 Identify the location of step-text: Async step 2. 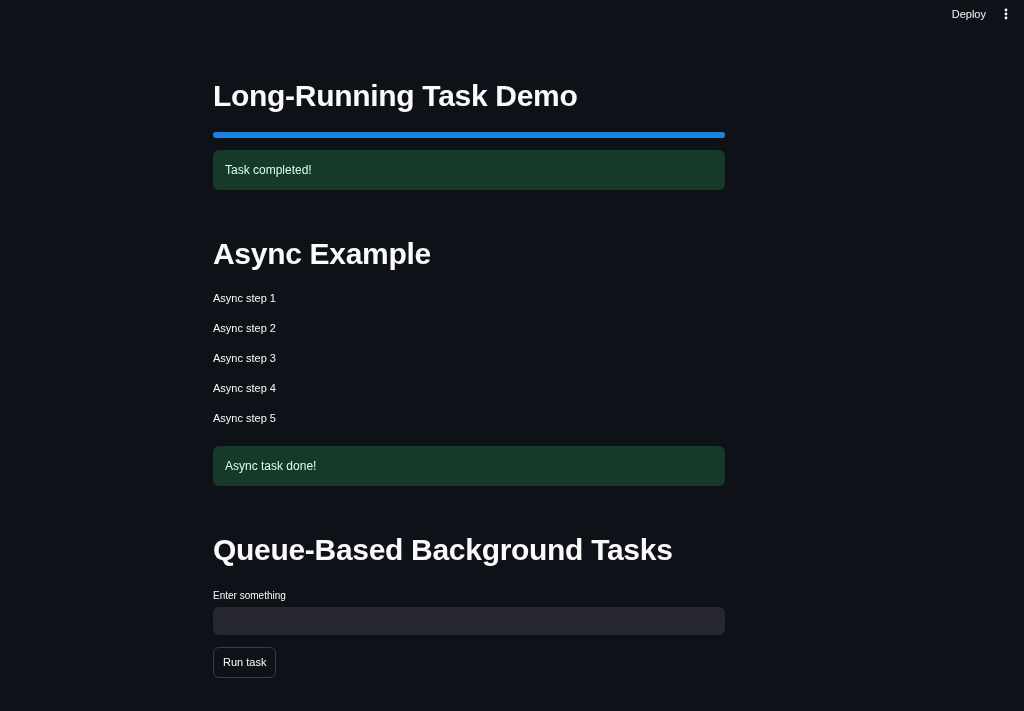
(244, 328).